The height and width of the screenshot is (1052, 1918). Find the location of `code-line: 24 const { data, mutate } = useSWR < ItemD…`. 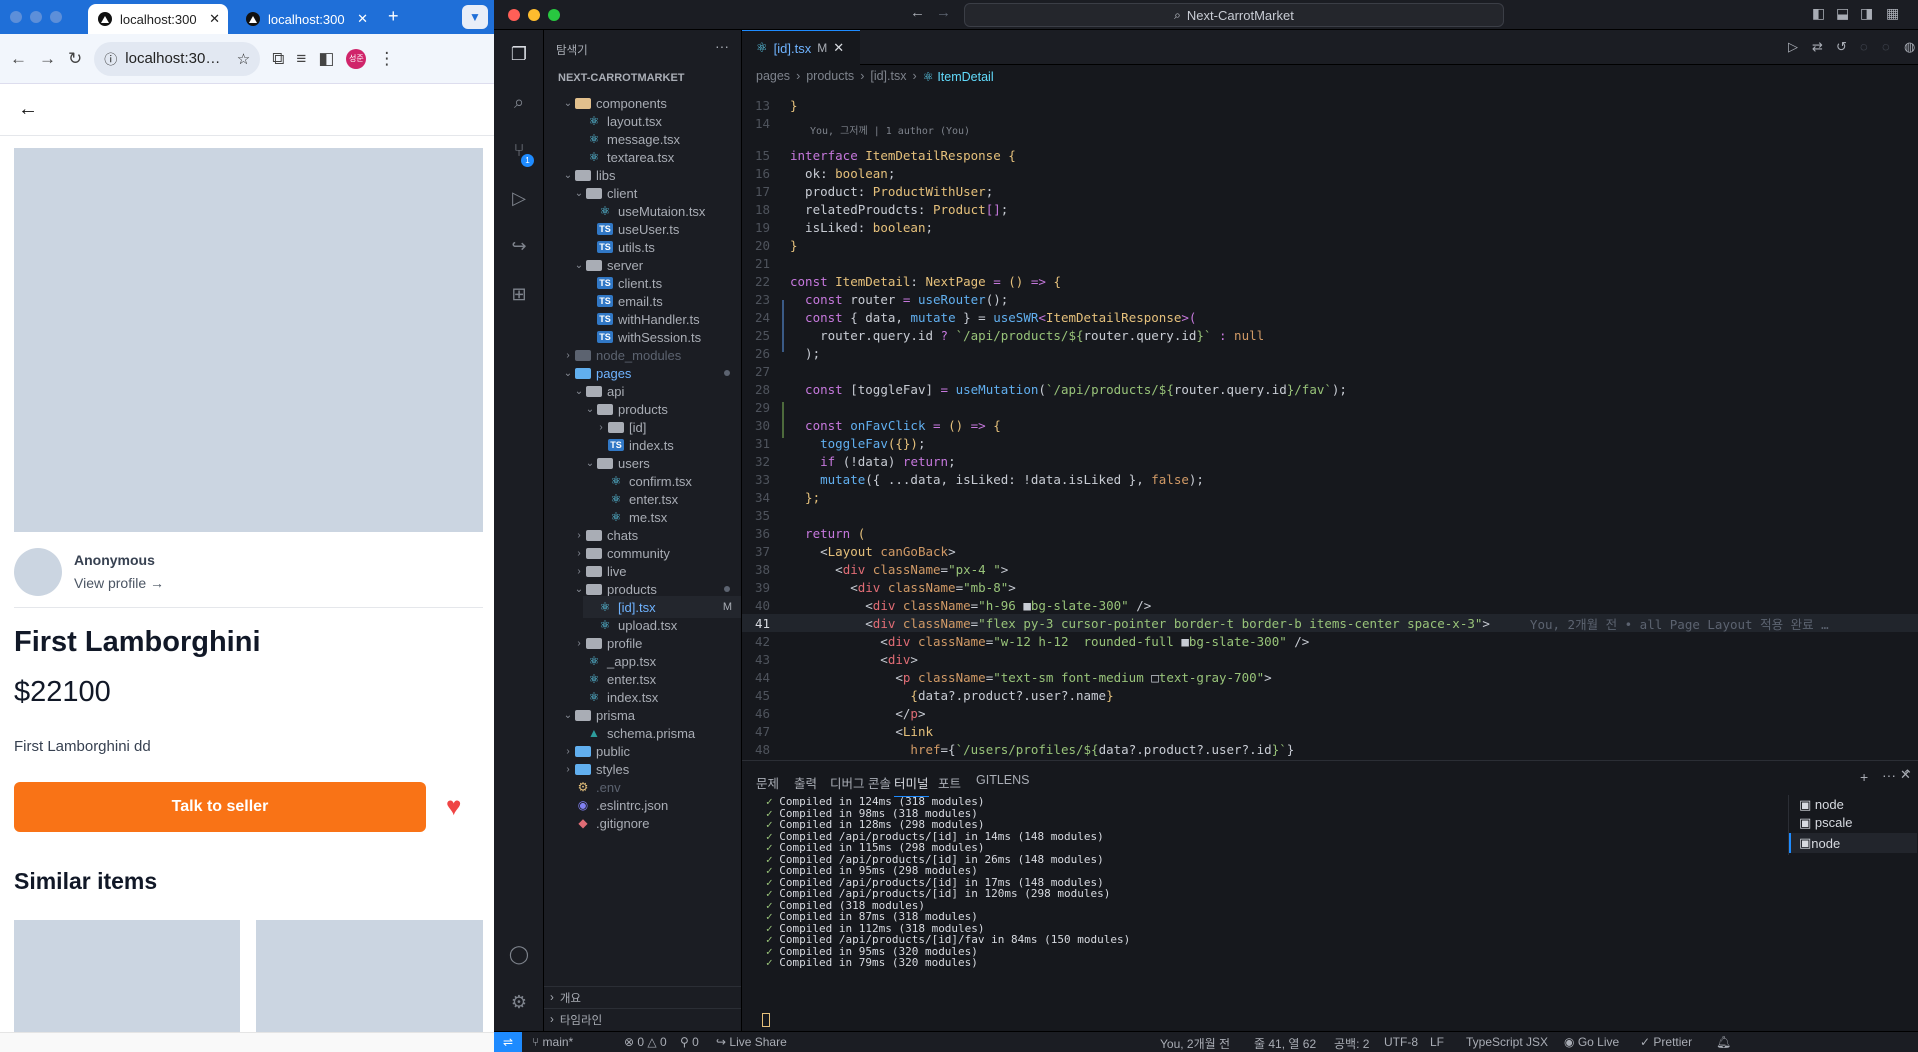

code-line: 24 const { data, mutate } = useSWR < ItemD… is located at coordinates (1330, 317).